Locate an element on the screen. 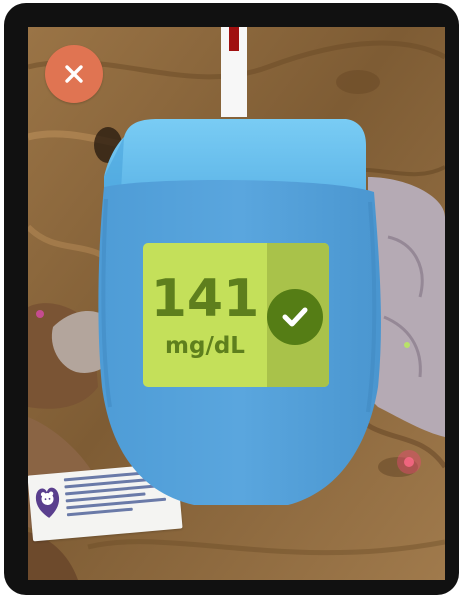 The width and height of the screenshot is (465, 600). glucose-reading-value: 141 is located at coordinates (205, 299).